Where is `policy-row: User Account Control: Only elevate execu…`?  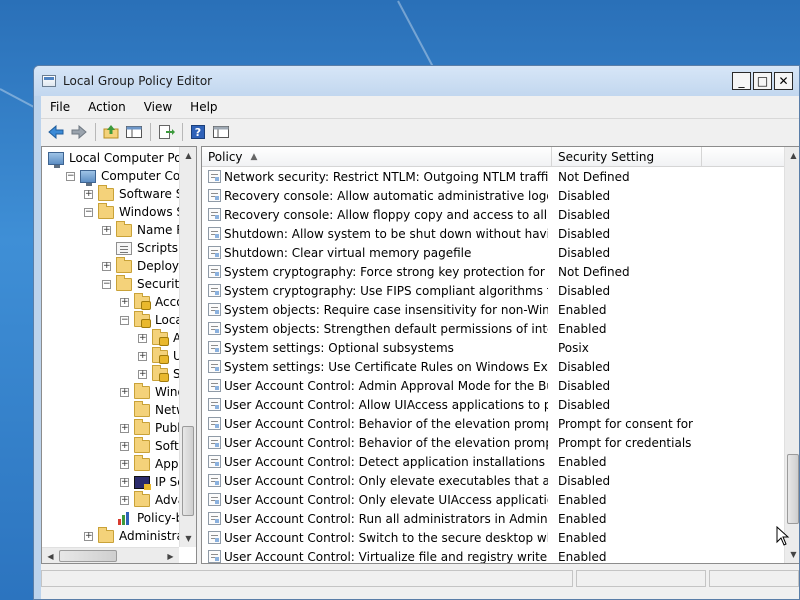
policy-row: User Account Control: Only elevate execu… is located at coordinates (493, 480).